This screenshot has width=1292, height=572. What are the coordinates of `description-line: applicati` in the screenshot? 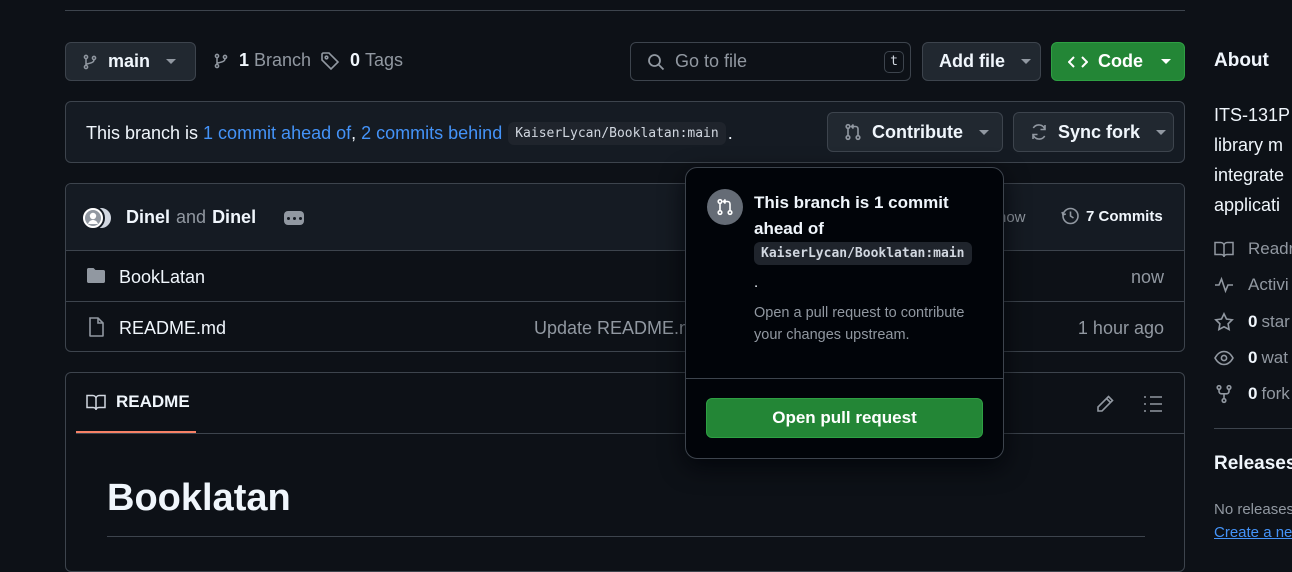 It's located at (1247, 205).